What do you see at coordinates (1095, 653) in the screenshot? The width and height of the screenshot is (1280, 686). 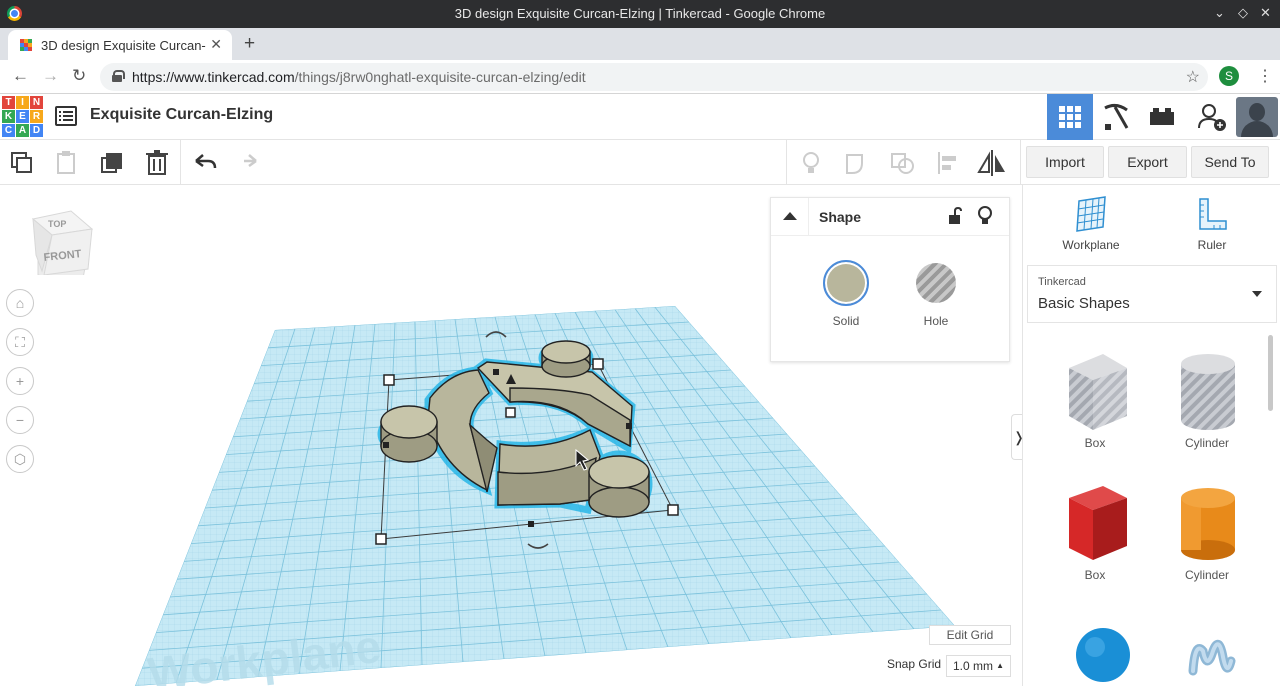 I see `shape-sphere` at bounding box center [1095, 653].